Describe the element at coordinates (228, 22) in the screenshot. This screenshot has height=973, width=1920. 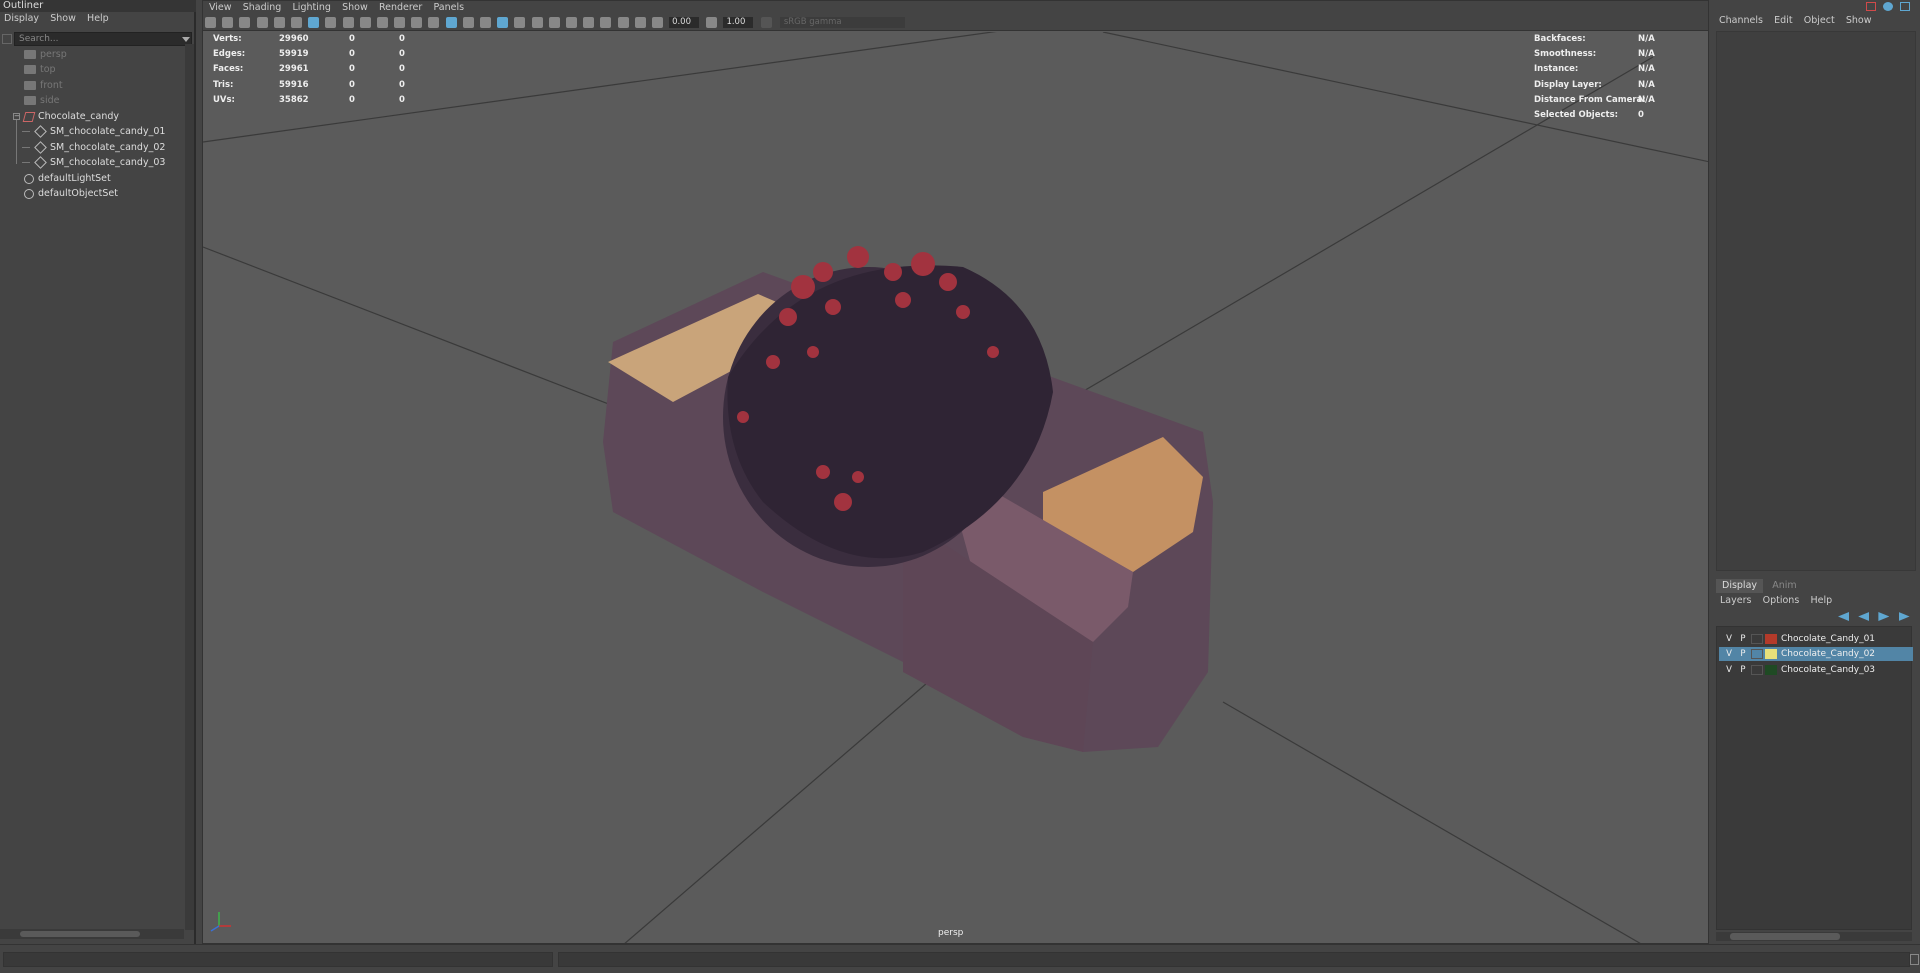
I see `camera-attributes-icon` at that location.